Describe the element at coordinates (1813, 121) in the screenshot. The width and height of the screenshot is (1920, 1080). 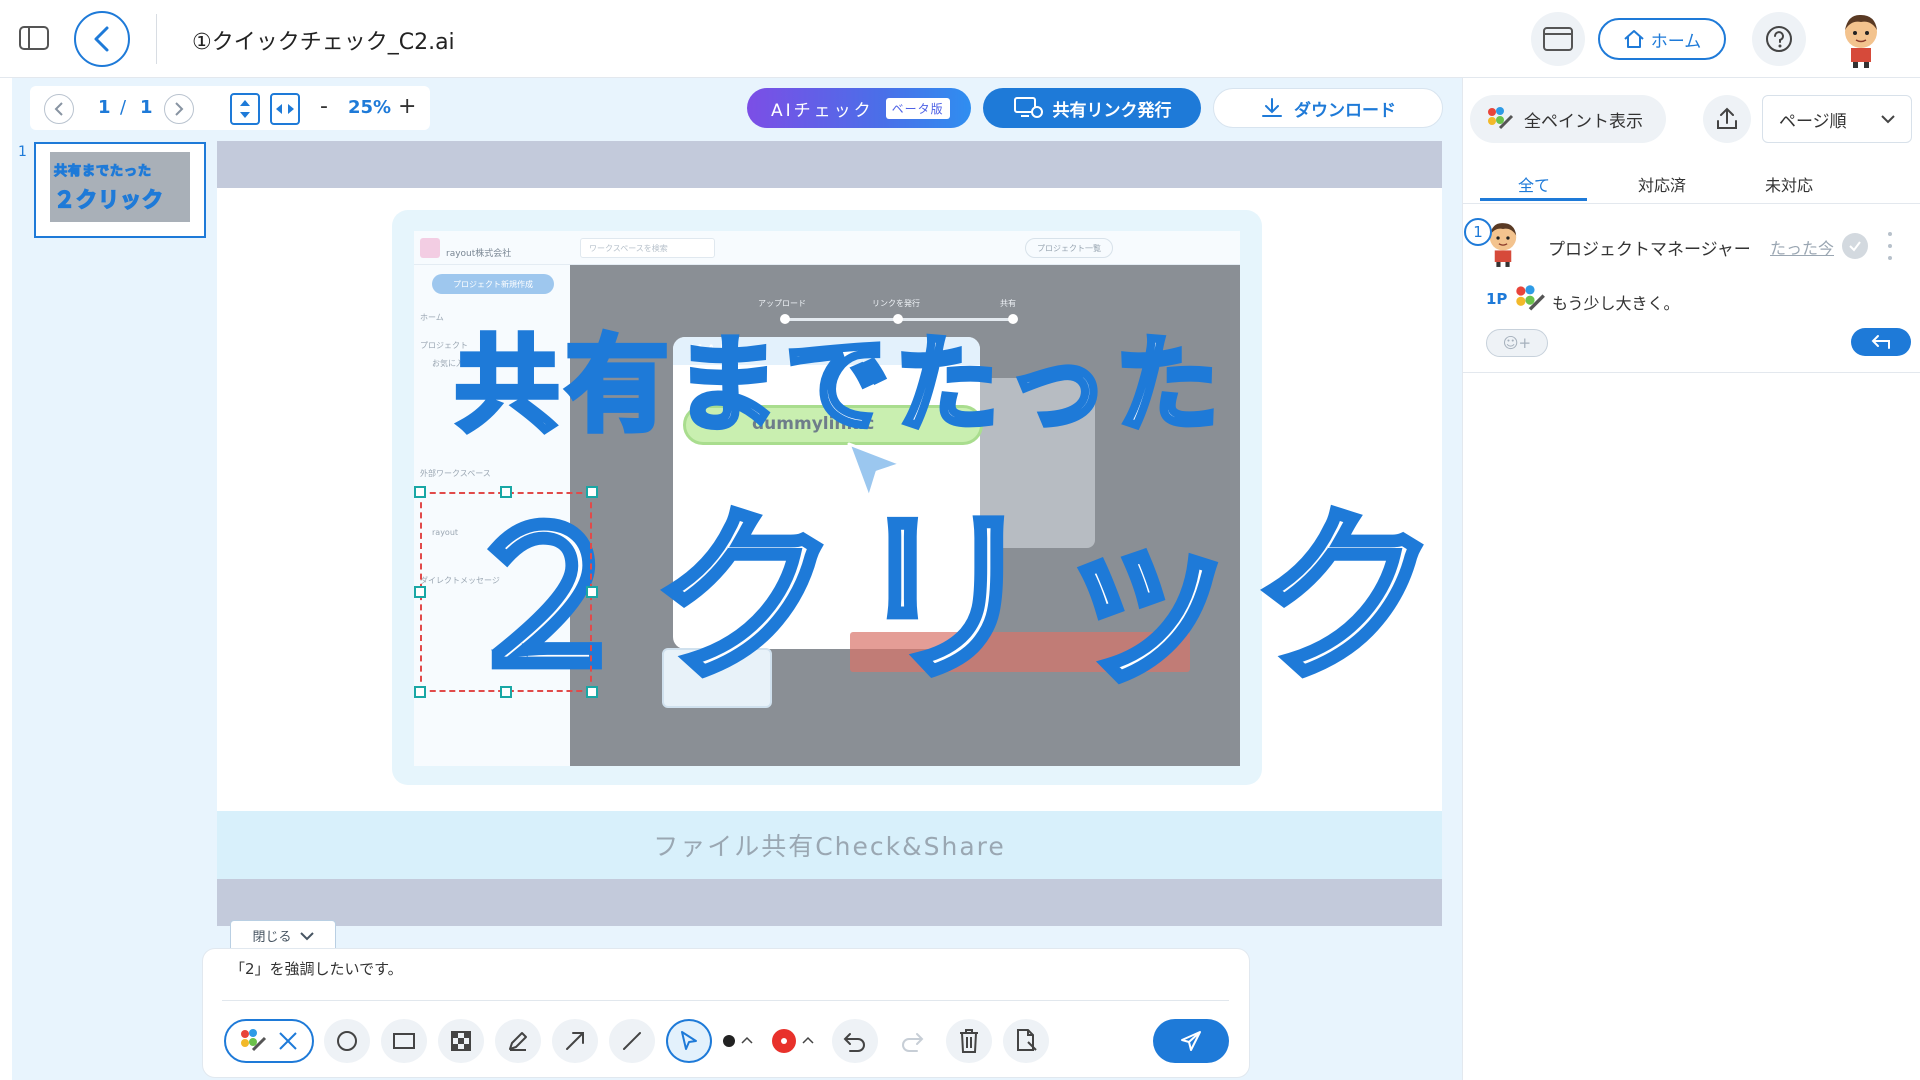
I see `sort-label: ページ順` at that location.